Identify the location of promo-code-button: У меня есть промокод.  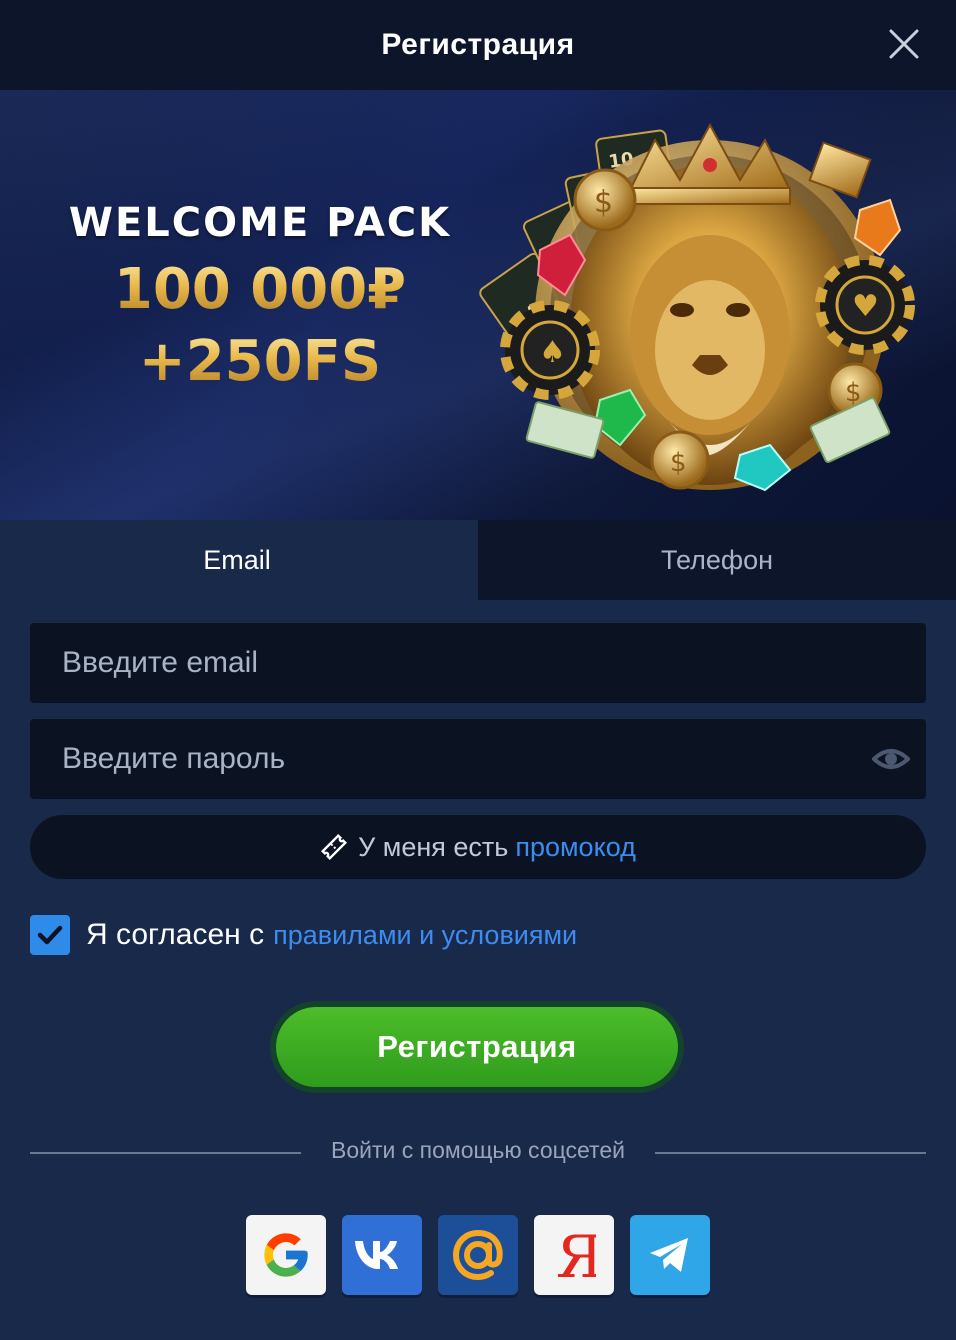
(478, 847).